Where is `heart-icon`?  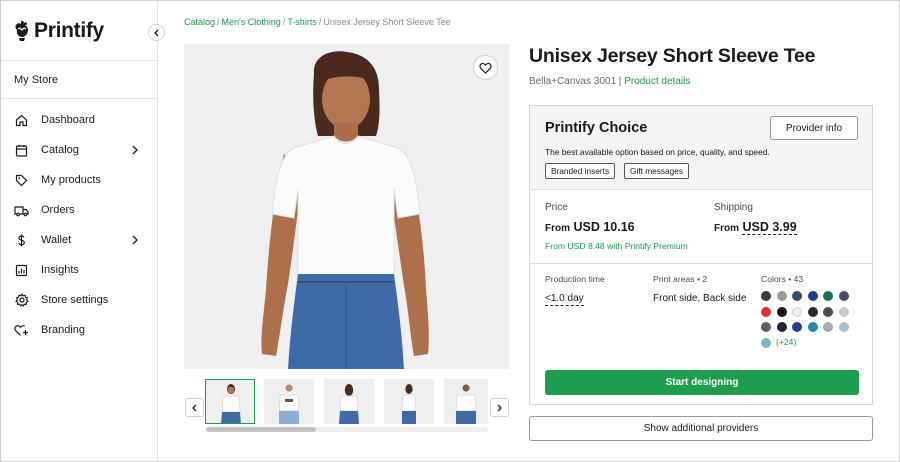
heart-icon is located at coordinates (485, 68).